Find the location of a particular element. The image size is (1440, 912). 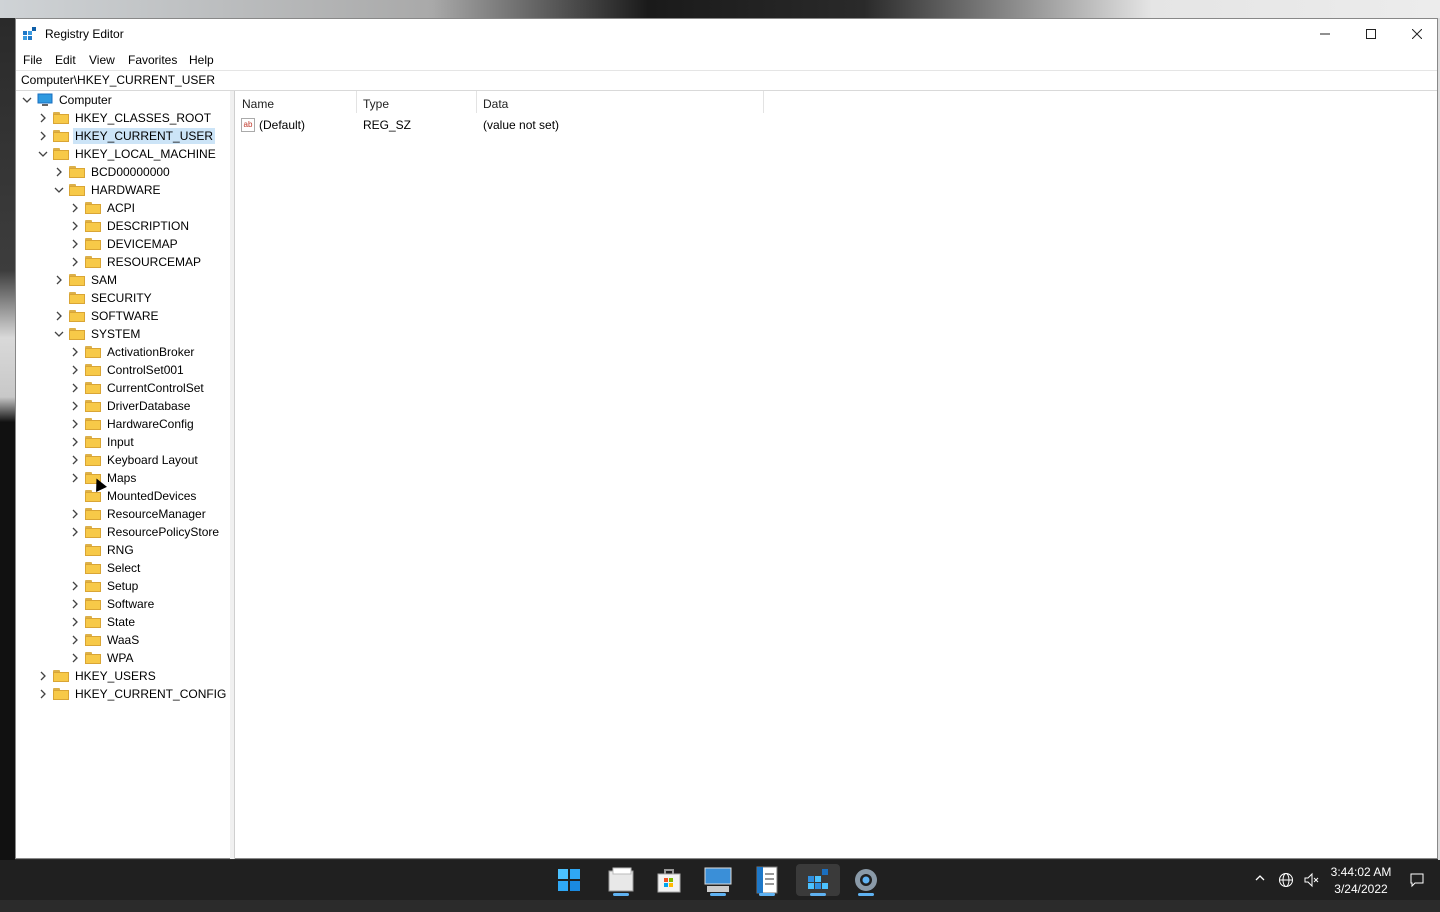

network-tray-button is located at coordinates (1286, 892).